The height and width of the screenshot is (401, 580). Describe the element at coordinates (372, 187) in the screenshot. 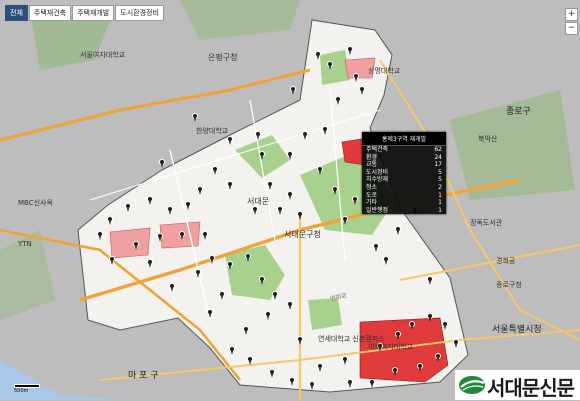

I see `popup-row-label: 청소` at that location.